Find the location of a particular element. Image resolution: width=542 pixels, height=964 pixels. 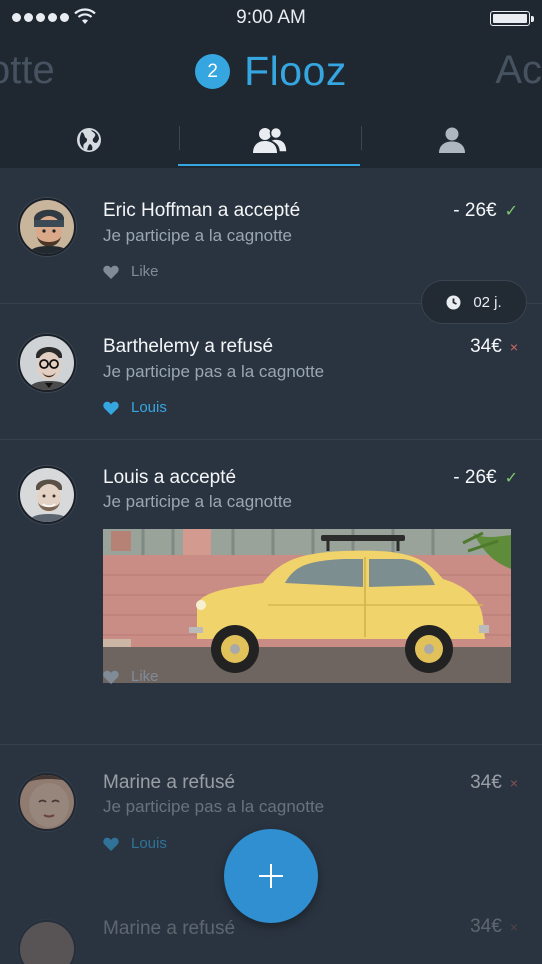

plus-icon is located at coordinates (271, 876).